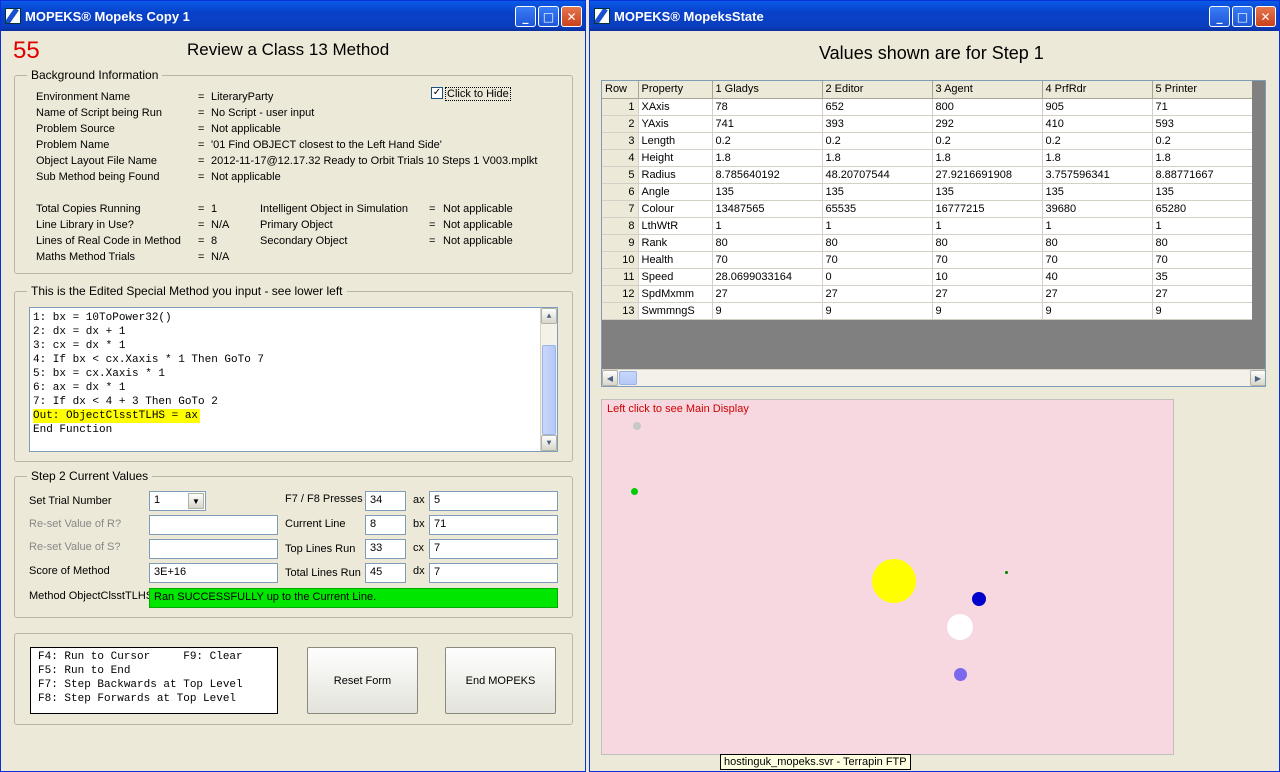  What do you see at coordinates (877, 124) in the screenshot?
I see `table-cell: 393` at bounding box center [877, 124].